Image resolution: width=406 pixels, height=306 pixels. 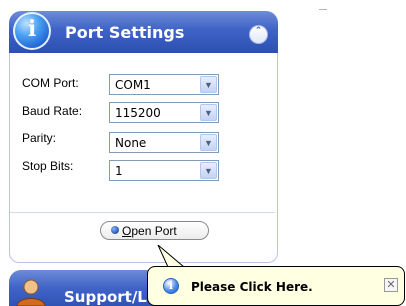 What do you see at coordinates (31, 292) in the screenshot?
I see `user-avatar-icon` at bounding box center [31, 292].